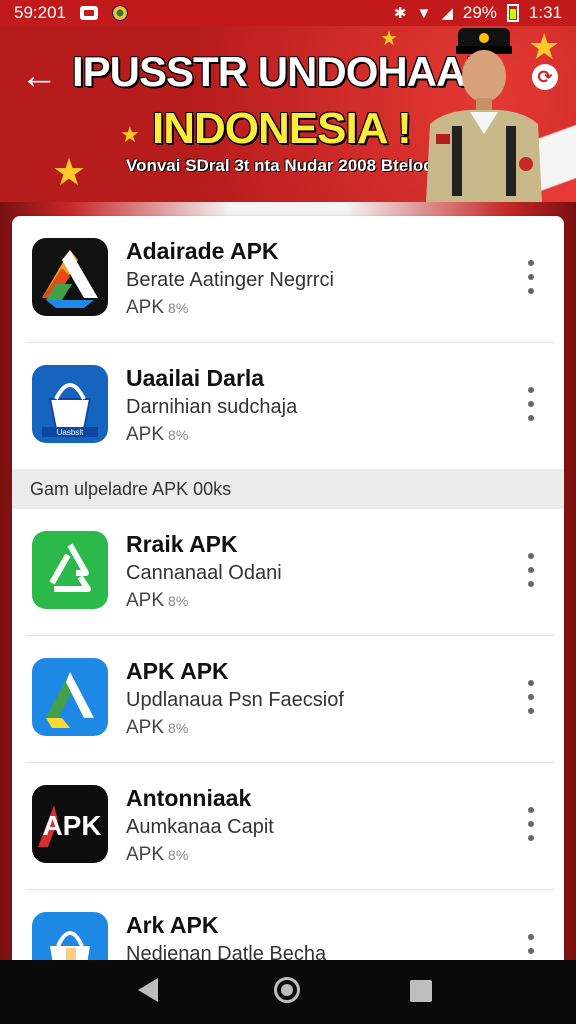 This screenshot has width=576, height=1024. I want to click on app-notification-icon, so click(120, 13).